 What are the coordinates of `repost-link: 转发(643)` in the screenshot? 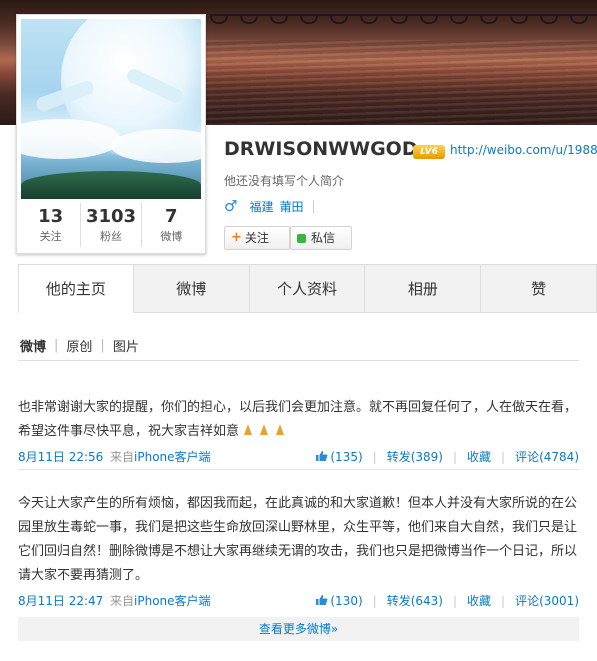 It's located at (415, 600).